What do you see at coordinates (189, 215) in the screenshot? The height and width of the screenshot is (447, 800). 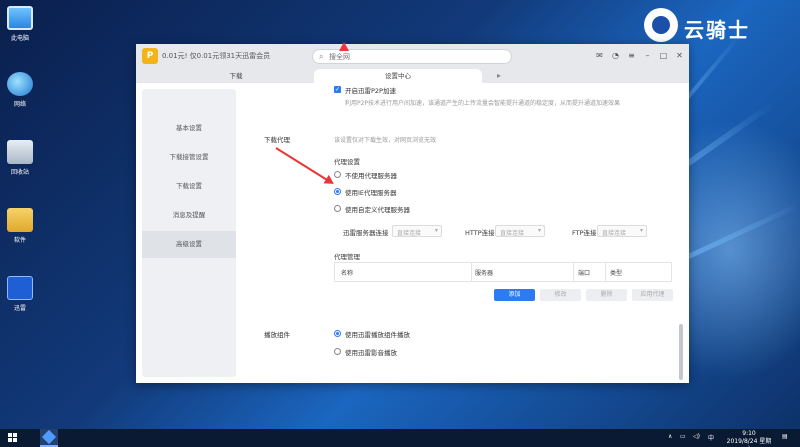 I see `sidebar-item-notifications: 消息及提醒` at bounding box center [189, 215].